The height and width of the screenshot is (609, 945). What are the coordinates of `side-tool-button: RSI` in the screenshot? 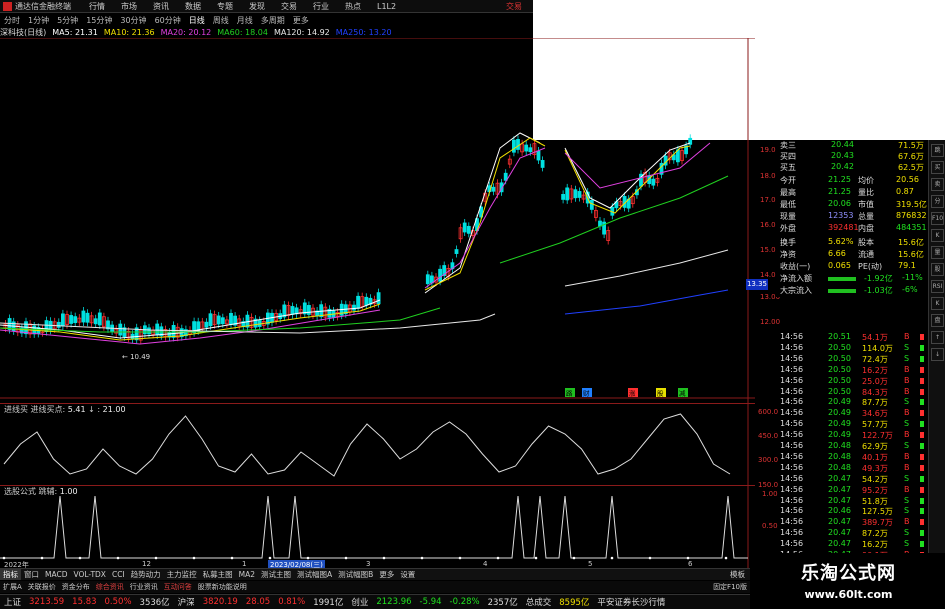 It's located at (937, 286).